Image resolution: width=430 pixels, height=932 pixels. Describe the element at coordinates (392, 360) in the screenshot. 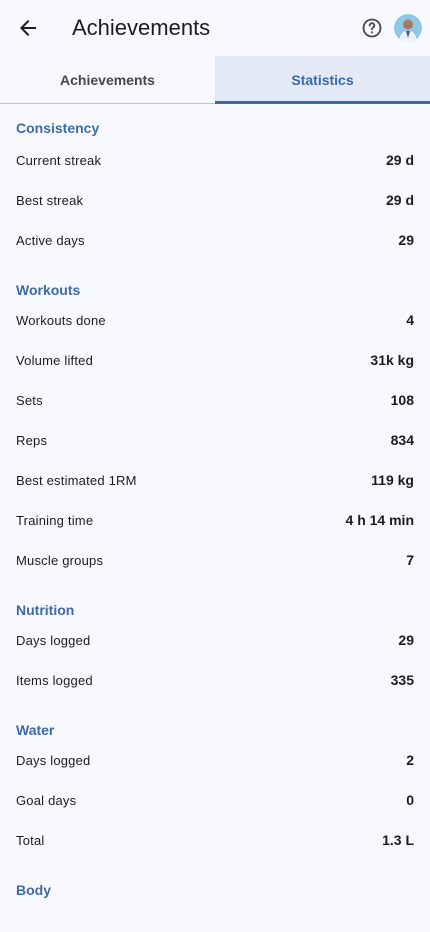

I see `stat-value: 31k kg` at that location.